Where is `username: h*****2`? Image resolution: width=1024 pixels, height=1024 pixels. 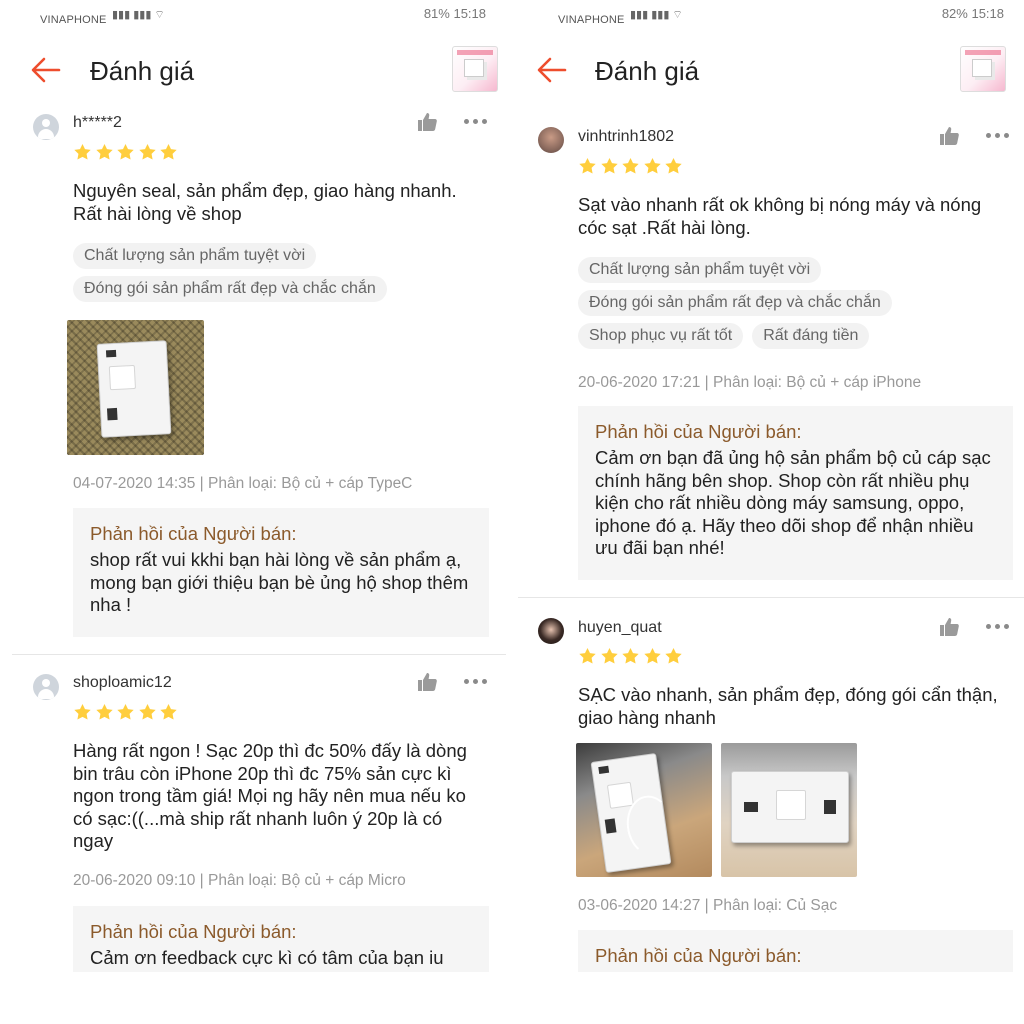 username: h*****2 is located at coordinates (97, 123).